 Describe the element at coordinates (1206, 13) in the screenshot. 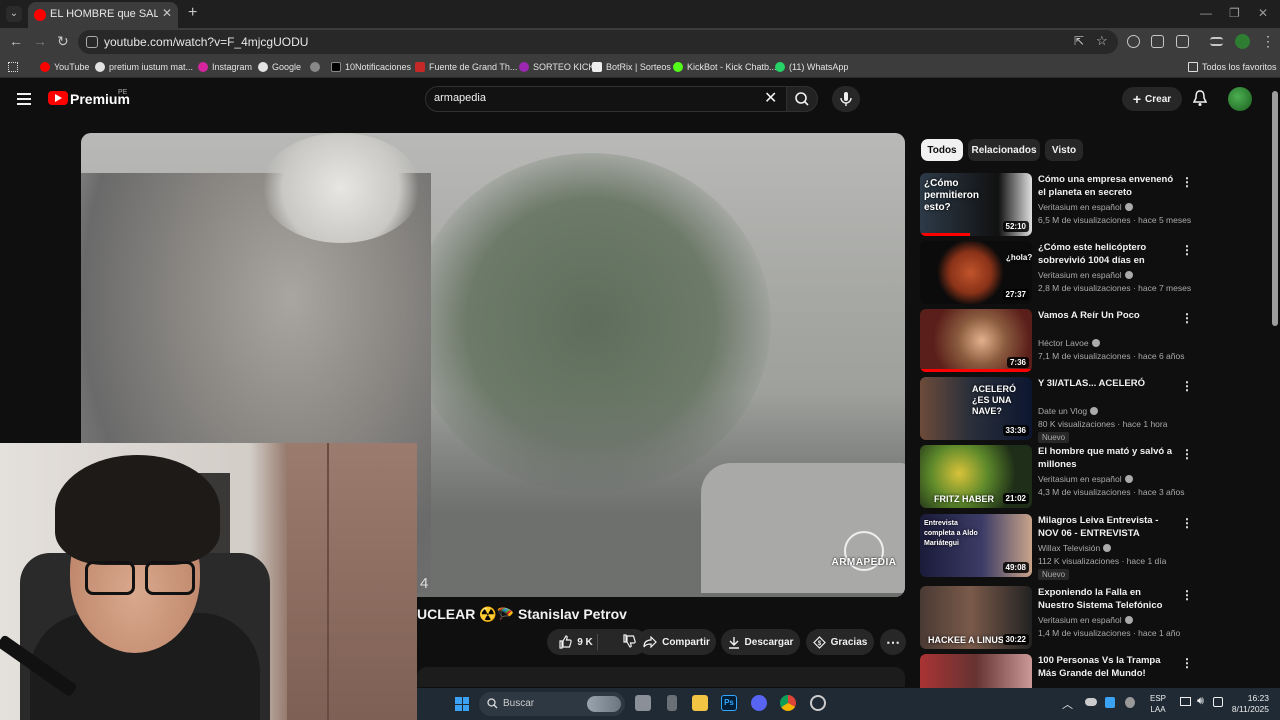

I see `minimize-icon: —` at that location.